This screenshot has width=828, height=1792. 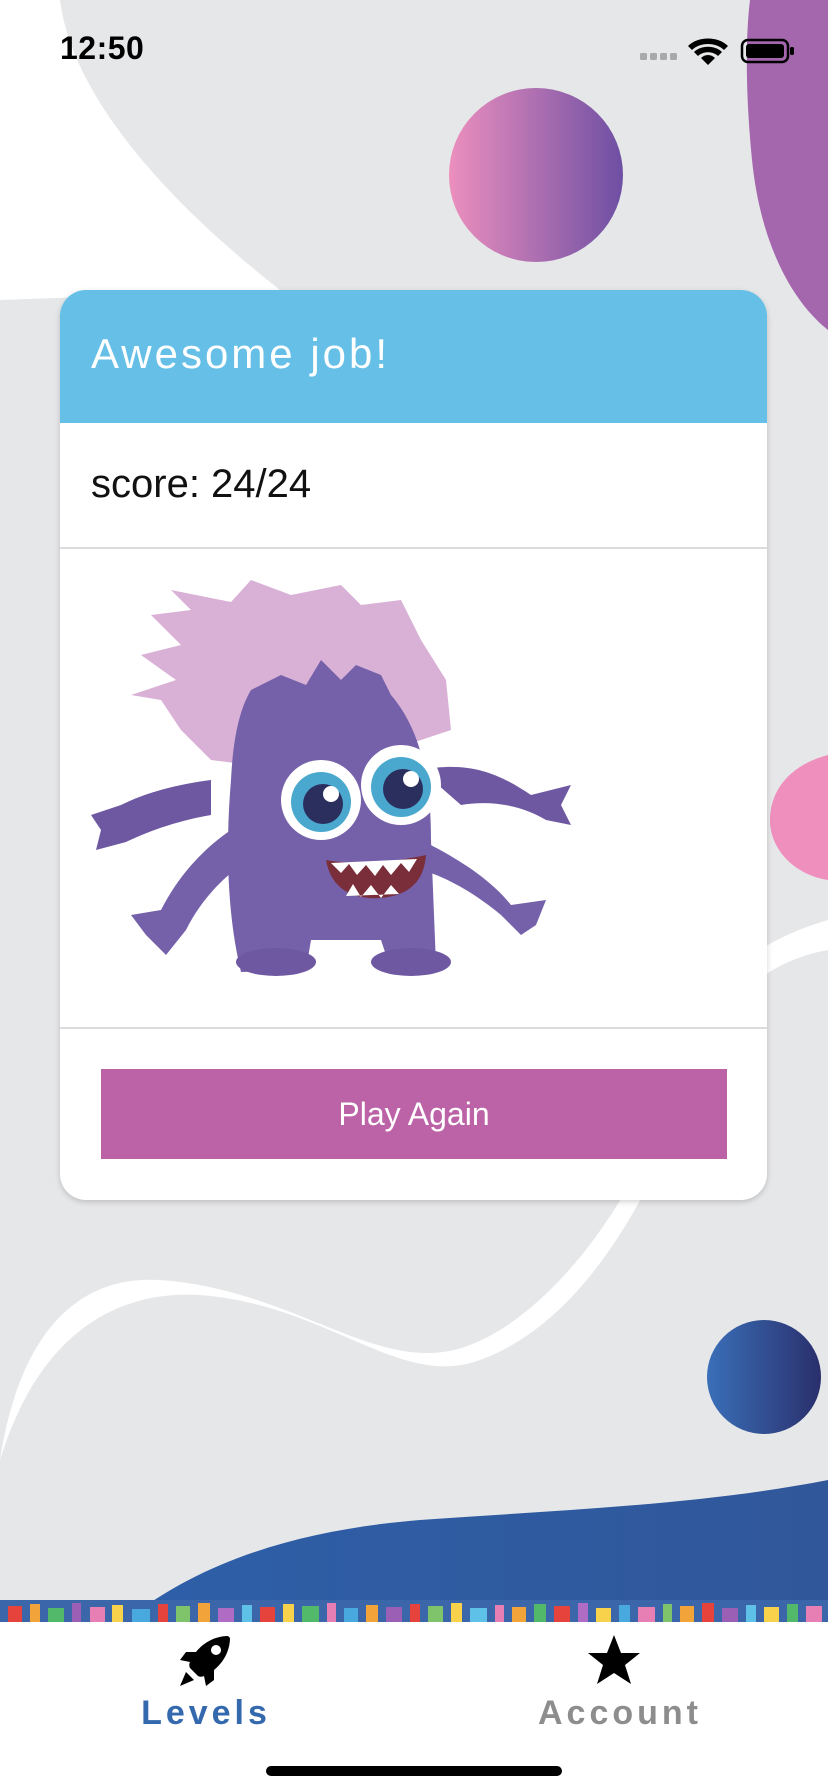 I want to click on tab-levels-label: Levels, so click(x=206, y=1713).